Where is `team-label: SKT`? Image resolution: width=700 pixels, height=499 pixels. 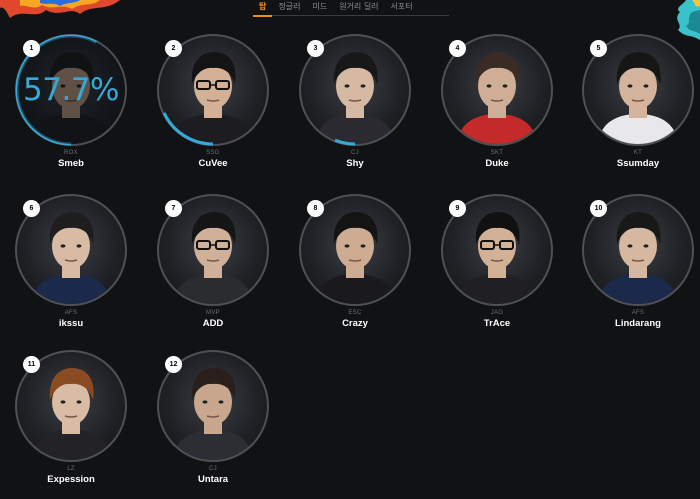 team-label: SKT is located at coordinates (497, 153).